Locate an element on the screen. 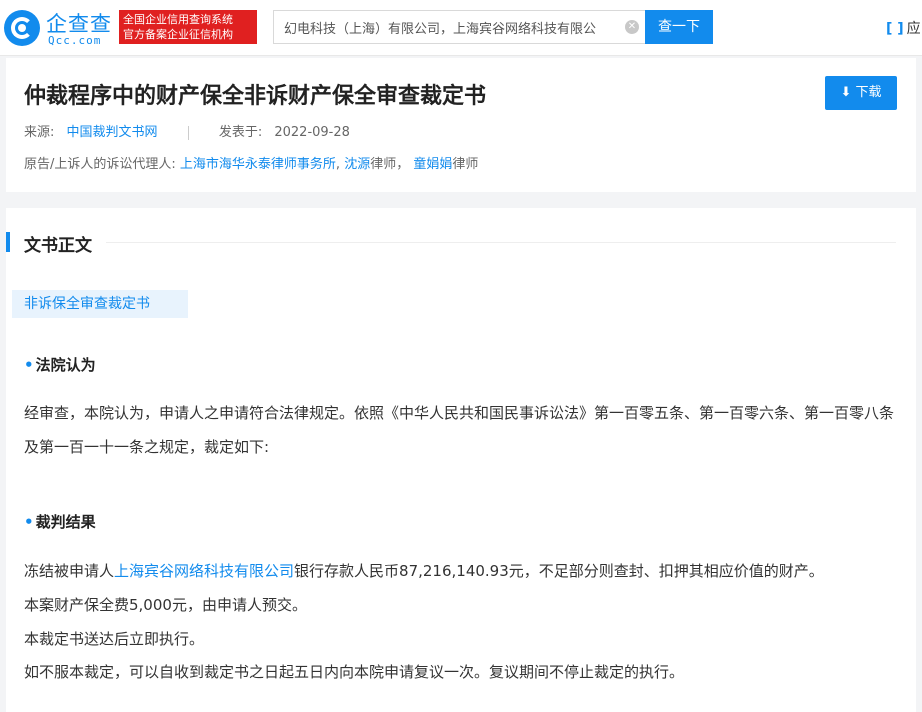 Image resolution: width=922 pixels, height=712 pixels. badge-line-2: 官方备案企业征信机构 is located at coordinates (178, 34).